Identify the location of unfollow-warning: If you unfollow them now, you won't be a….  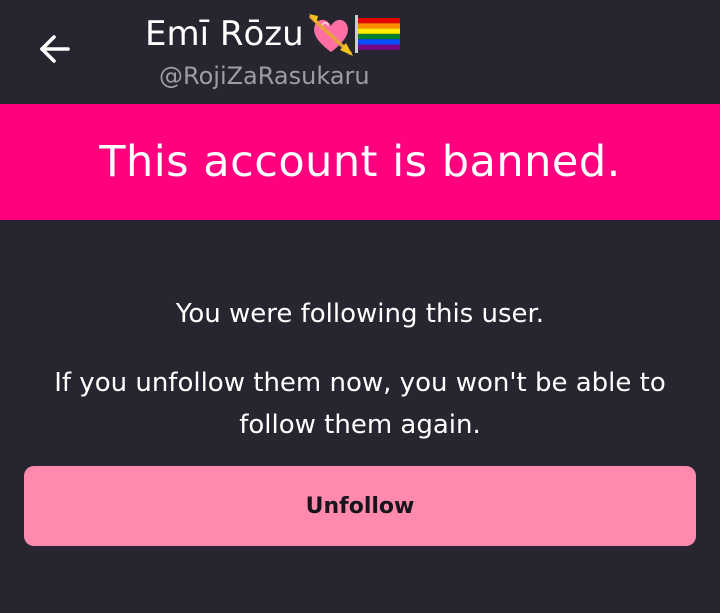
(360, 404).